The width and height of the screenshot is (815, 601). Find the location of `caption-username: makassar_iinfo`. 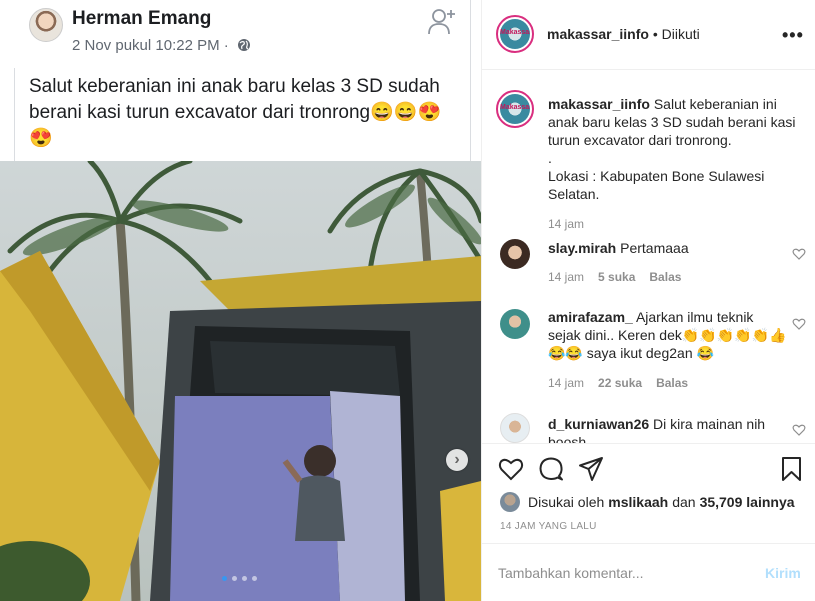

caption-username: makassar_iinfo is located at coordinates (599, 104).